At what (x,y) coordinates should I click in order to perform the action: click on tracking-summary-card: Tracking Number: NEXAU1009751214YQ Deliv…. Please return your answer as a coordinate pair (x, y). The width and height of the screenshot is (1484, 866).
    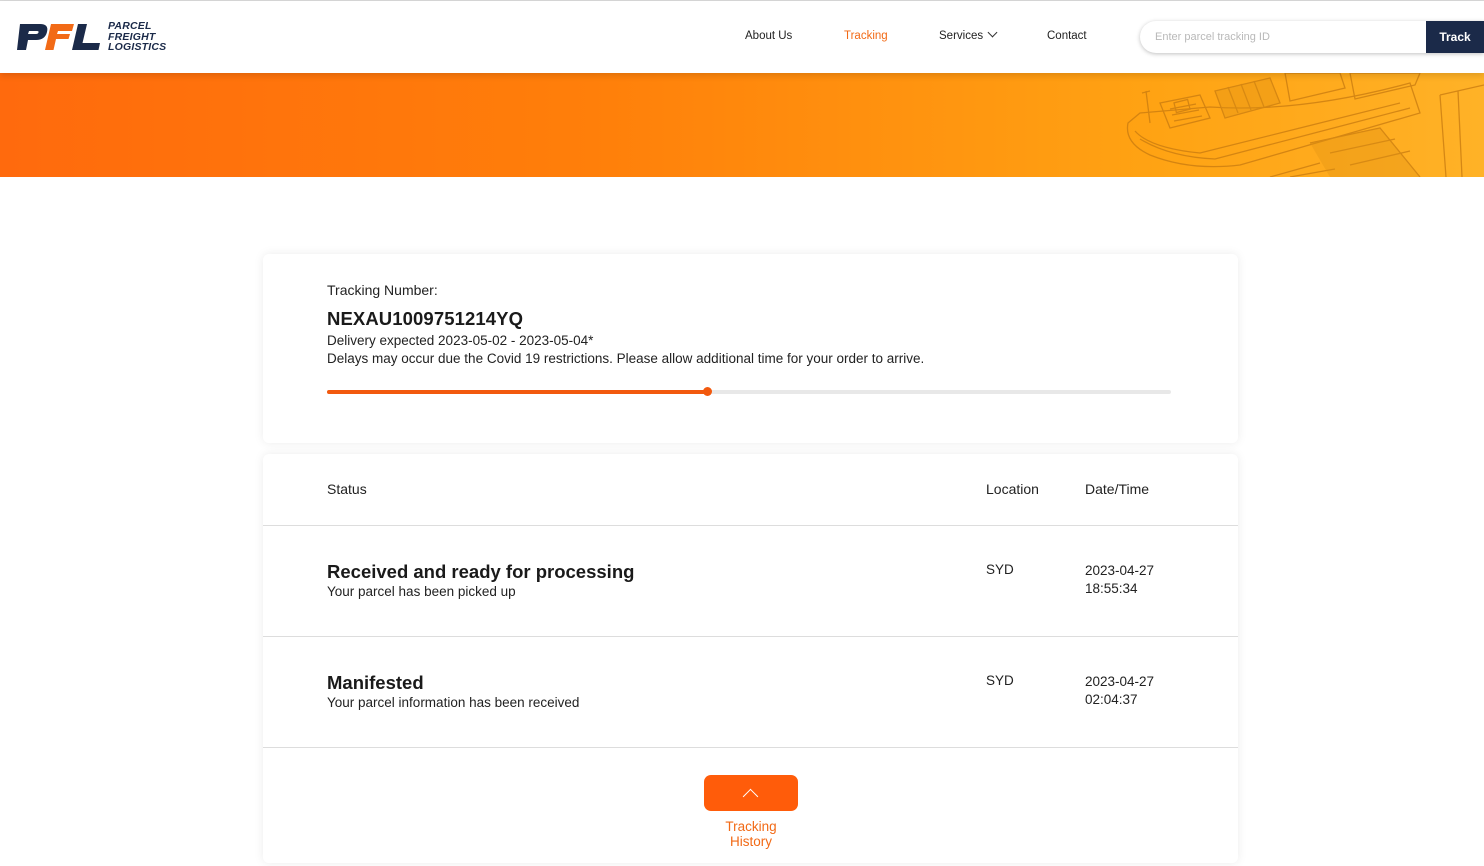
    Looking at the image, I should click on (750, 348).